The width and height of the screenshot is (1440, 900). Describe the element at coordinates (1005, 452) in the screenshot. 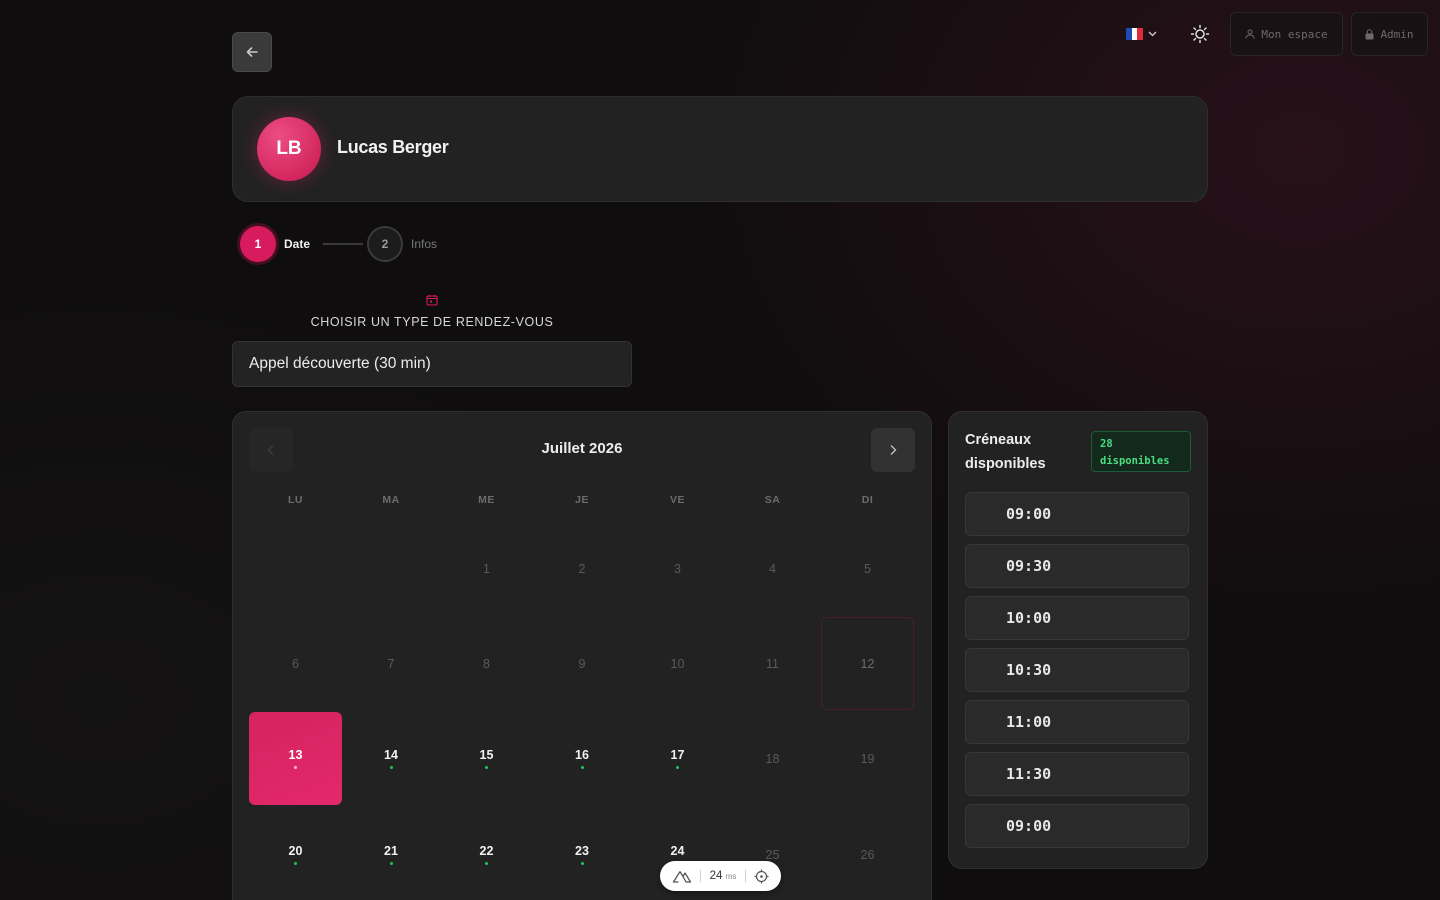

I see `slots-title: Créneaux disponibles` at that location.